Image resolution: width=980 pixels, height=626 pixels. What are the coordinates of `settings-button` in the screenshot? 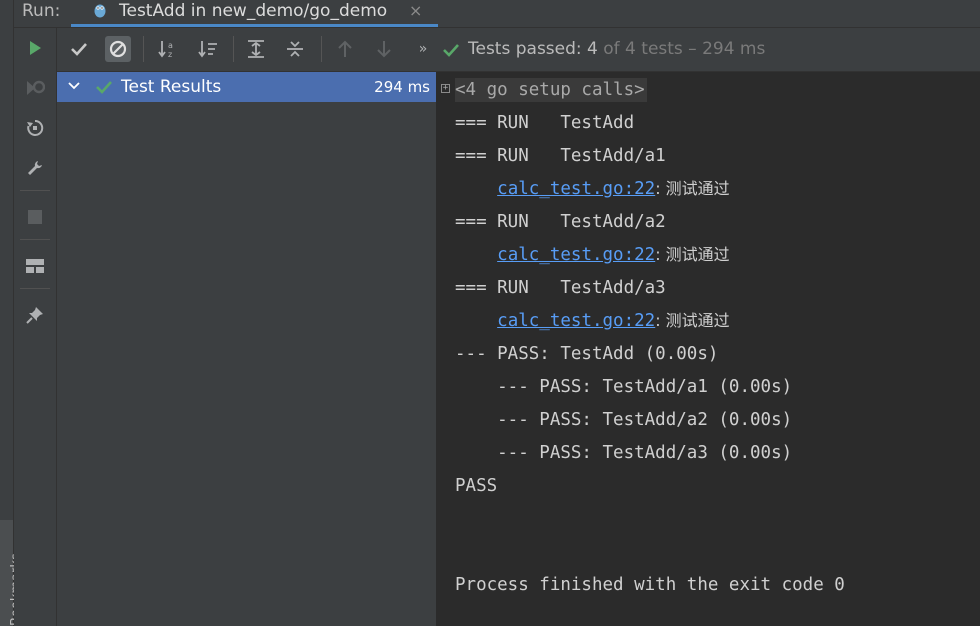 It's located at (35, 168).